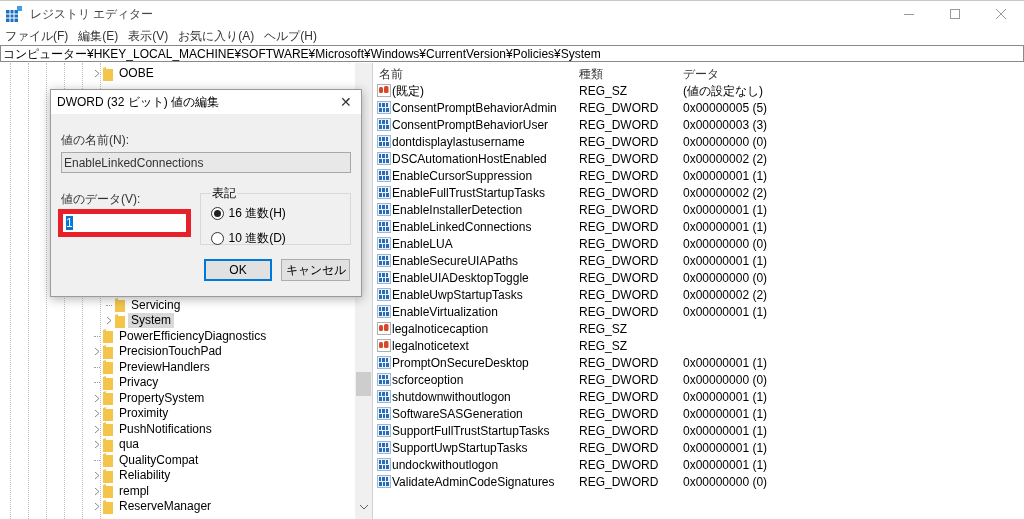  I want to click on field-label: 値の名前(N):, so click(95, 140).